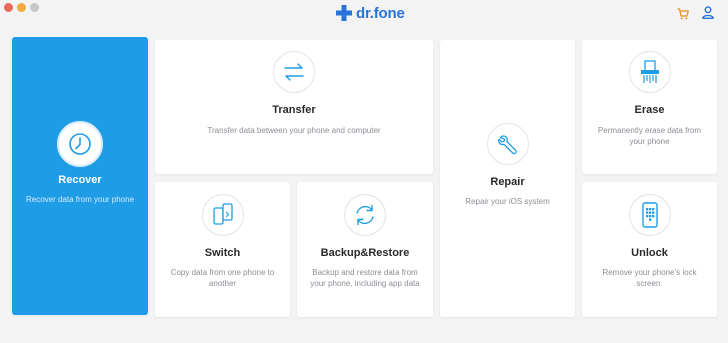 The width and height of the screenshot is (728, 343). What do you see at coordinates (222, 278) in the screenshot?
I see `switch-desc: Copy data from one phone to another` at bounding box center [222, 278].